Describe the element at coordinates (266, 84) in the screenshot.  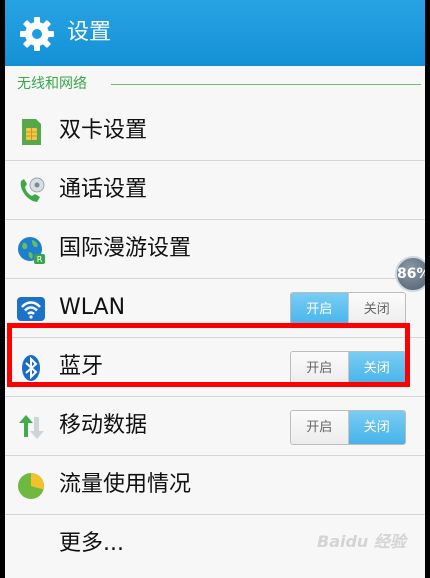
I see `section-divider` at that location.